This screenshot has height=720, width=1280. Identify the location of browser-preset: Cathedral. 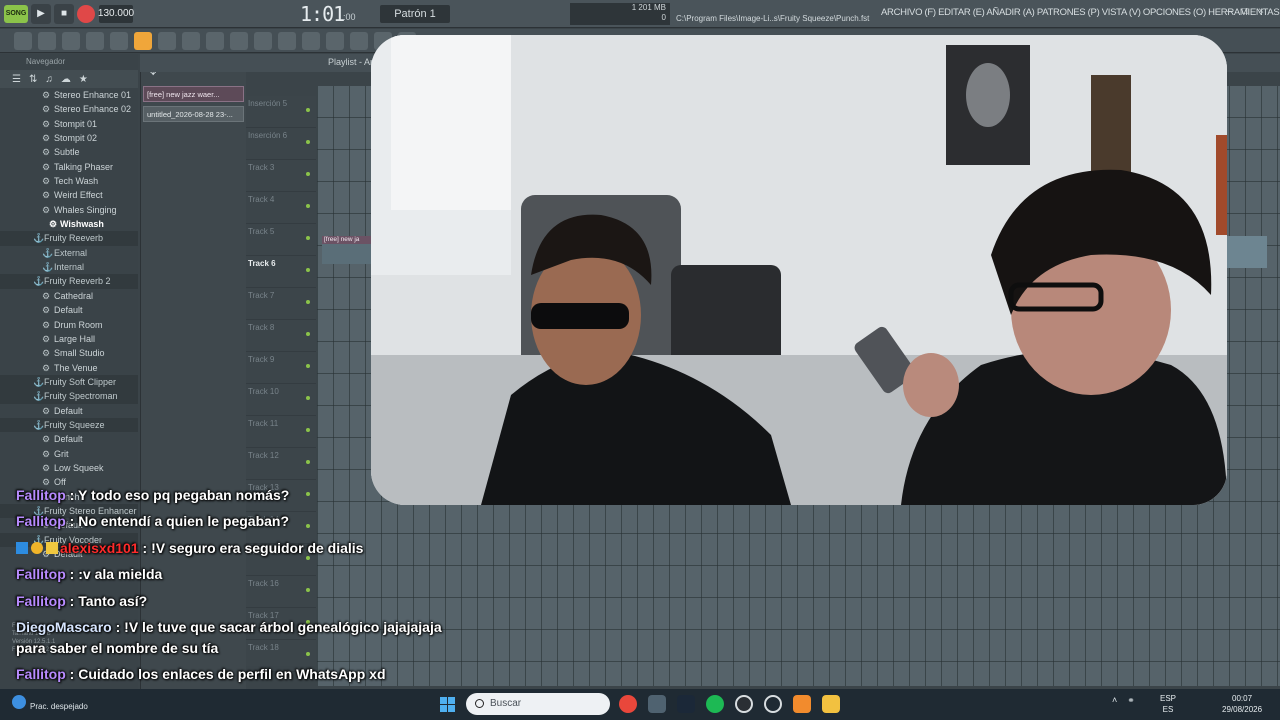
(69, 296).